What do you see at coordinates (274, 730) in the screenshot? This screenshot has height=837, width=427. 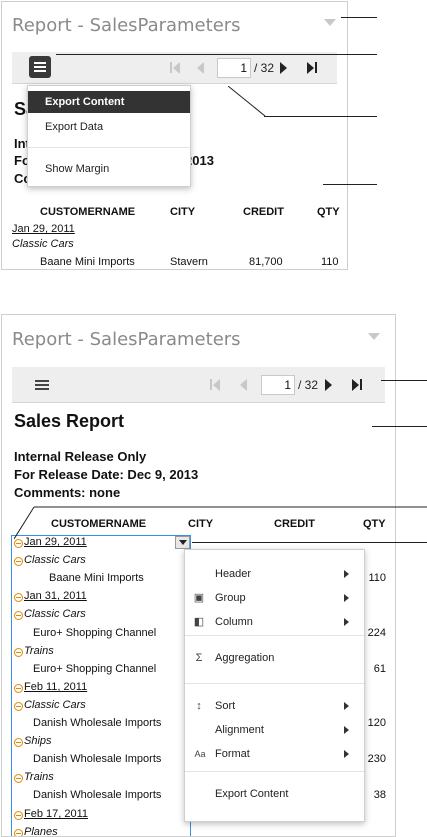 I see `context-item-alignment: Alignment` at bounding box center [274, 730].